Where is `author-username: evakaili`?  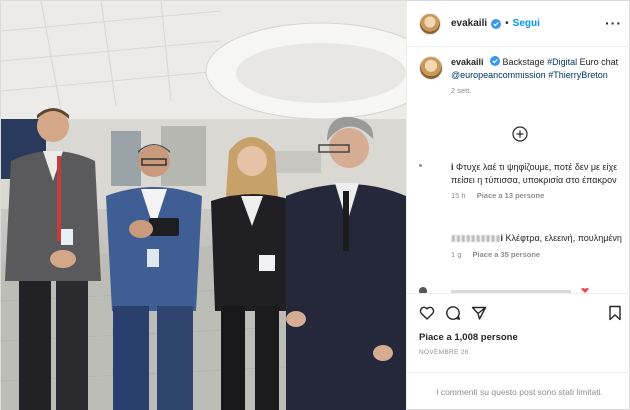 author-username: evakaili is located at coordinates (469, 23).